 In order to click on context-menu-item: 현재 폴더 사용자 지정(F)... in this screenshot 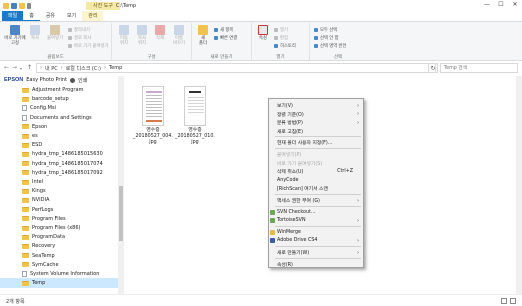, I will do `click(316, 142)`.